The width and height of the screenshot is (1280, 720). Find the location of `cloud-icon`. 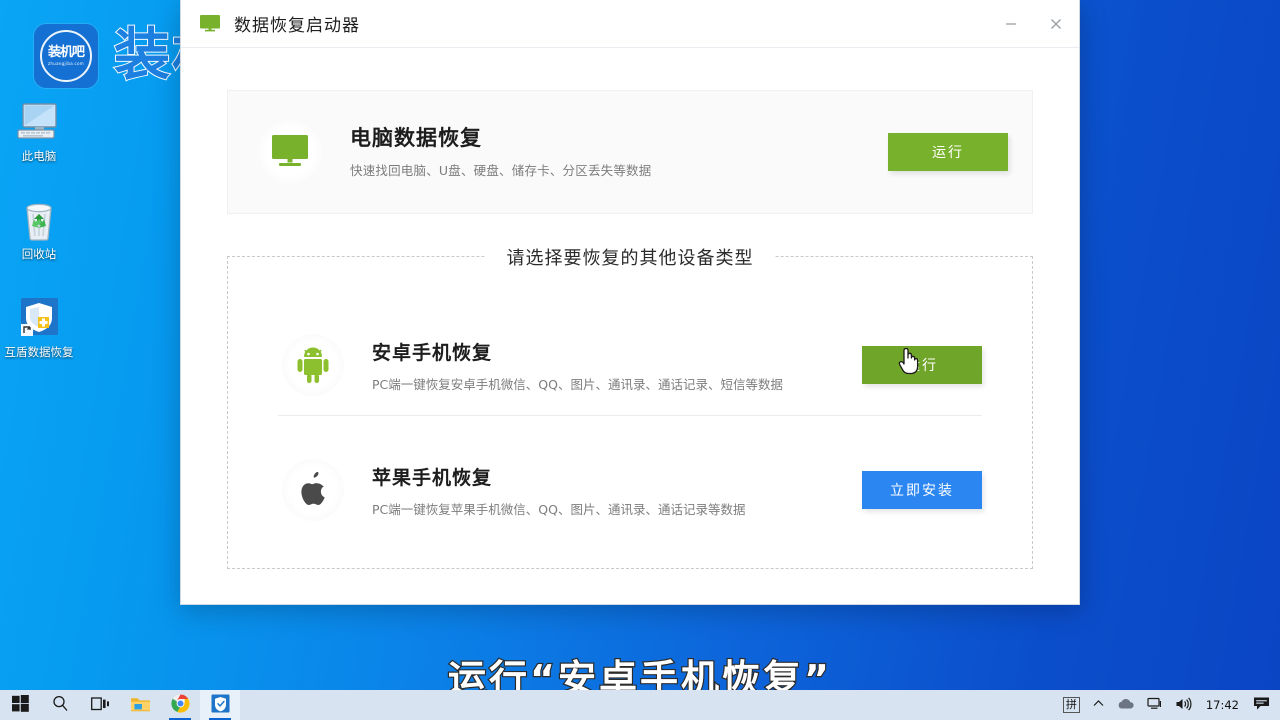

cloud-icon is located at coordinates (1126, 705).